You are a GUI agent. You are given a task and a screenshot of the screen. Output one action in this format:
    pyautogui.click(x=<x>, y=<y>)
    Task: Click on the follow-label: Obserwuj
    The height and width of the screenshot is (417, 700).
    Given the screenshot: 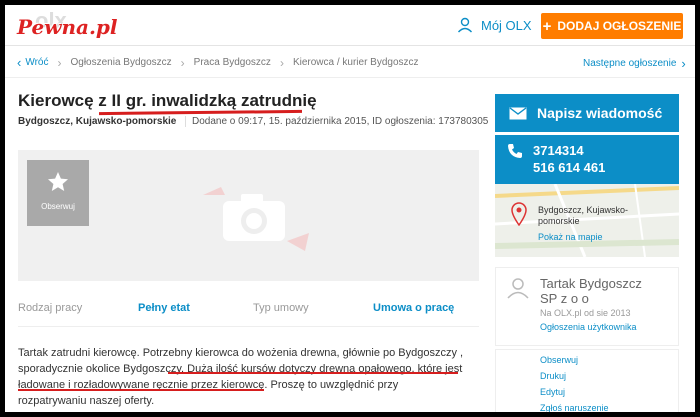 What is the action you would take?
    pyautogui.click(x=58, y=206)
    